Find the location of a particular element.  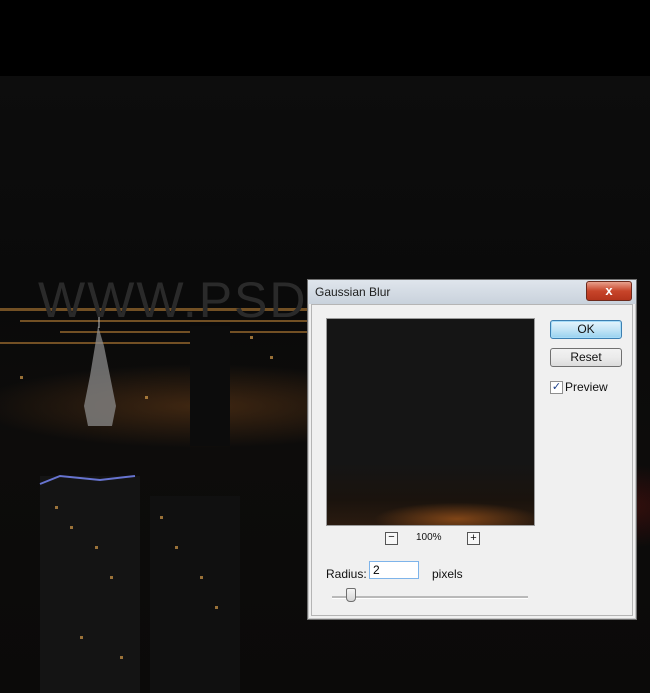

radius-slider-thumb is located at coordinates (351, 595).